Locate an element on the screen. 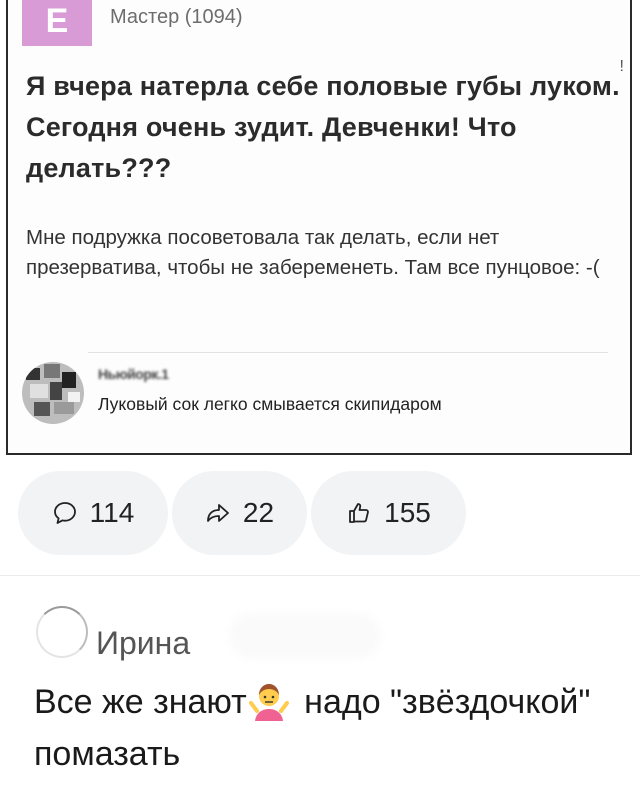 This screenshot has height=787, width=640. shares-count: 22 is located at coordinates (258, 512).